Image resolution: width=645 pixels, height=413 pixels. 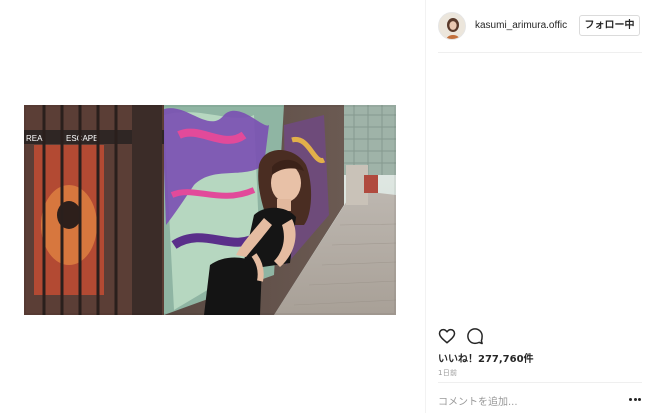 What do you see at coordinates (521, 25) in the screenshot?
I see `username-link: kasumi_arimura.offic` at bounding box center [521, 25].